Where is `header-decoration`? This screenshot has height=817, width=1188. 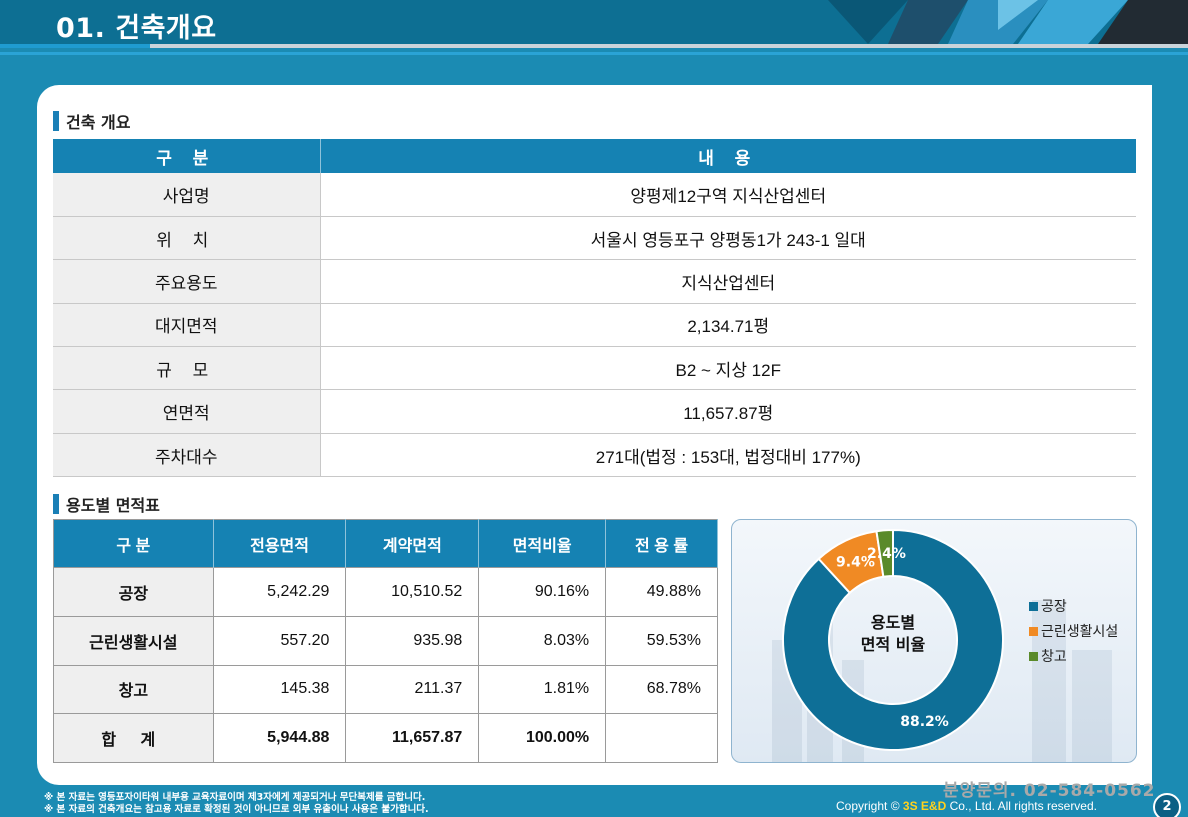
header-decoration is located at coordinates (1008, 22).